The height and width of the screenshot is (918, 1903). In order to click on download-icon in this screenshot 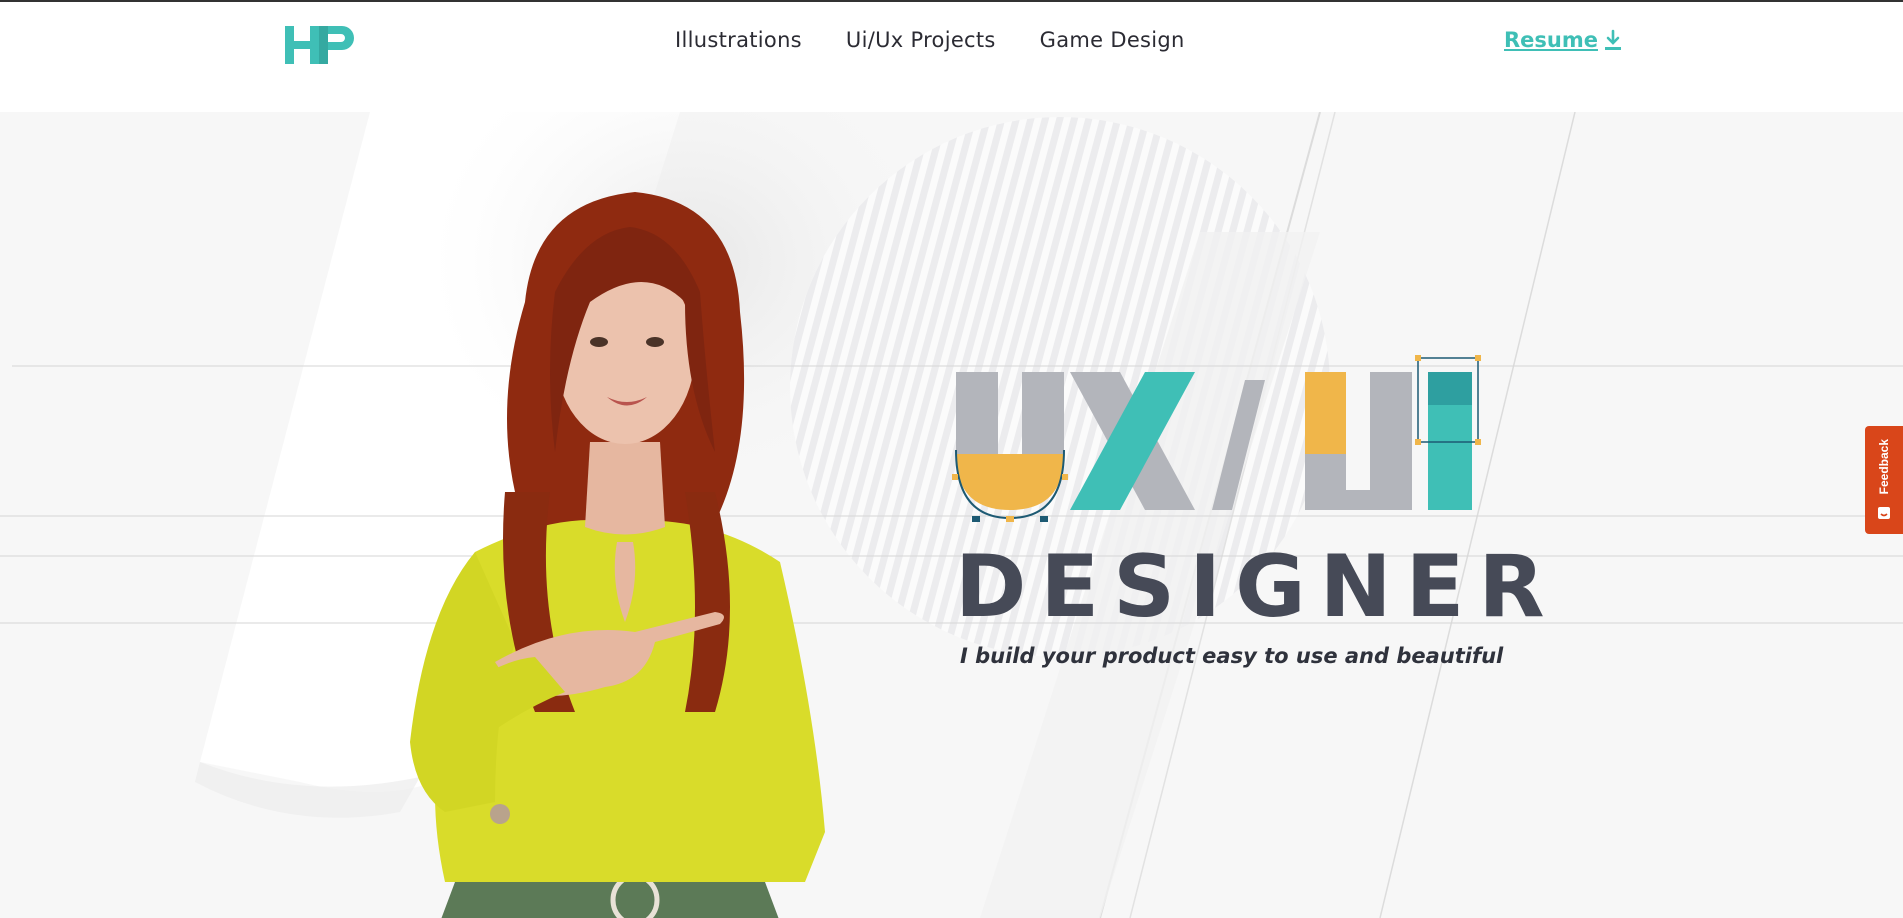, I will do `click(1613, 39)`.